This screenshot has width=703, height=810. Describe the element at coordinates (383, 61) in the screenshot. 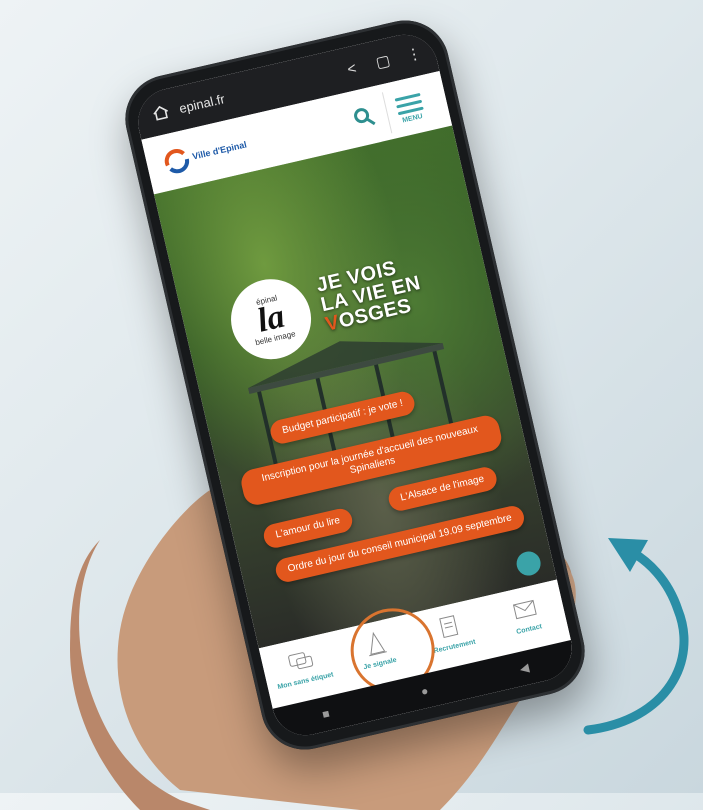

I see `tabs-icon: ▢` at that location.